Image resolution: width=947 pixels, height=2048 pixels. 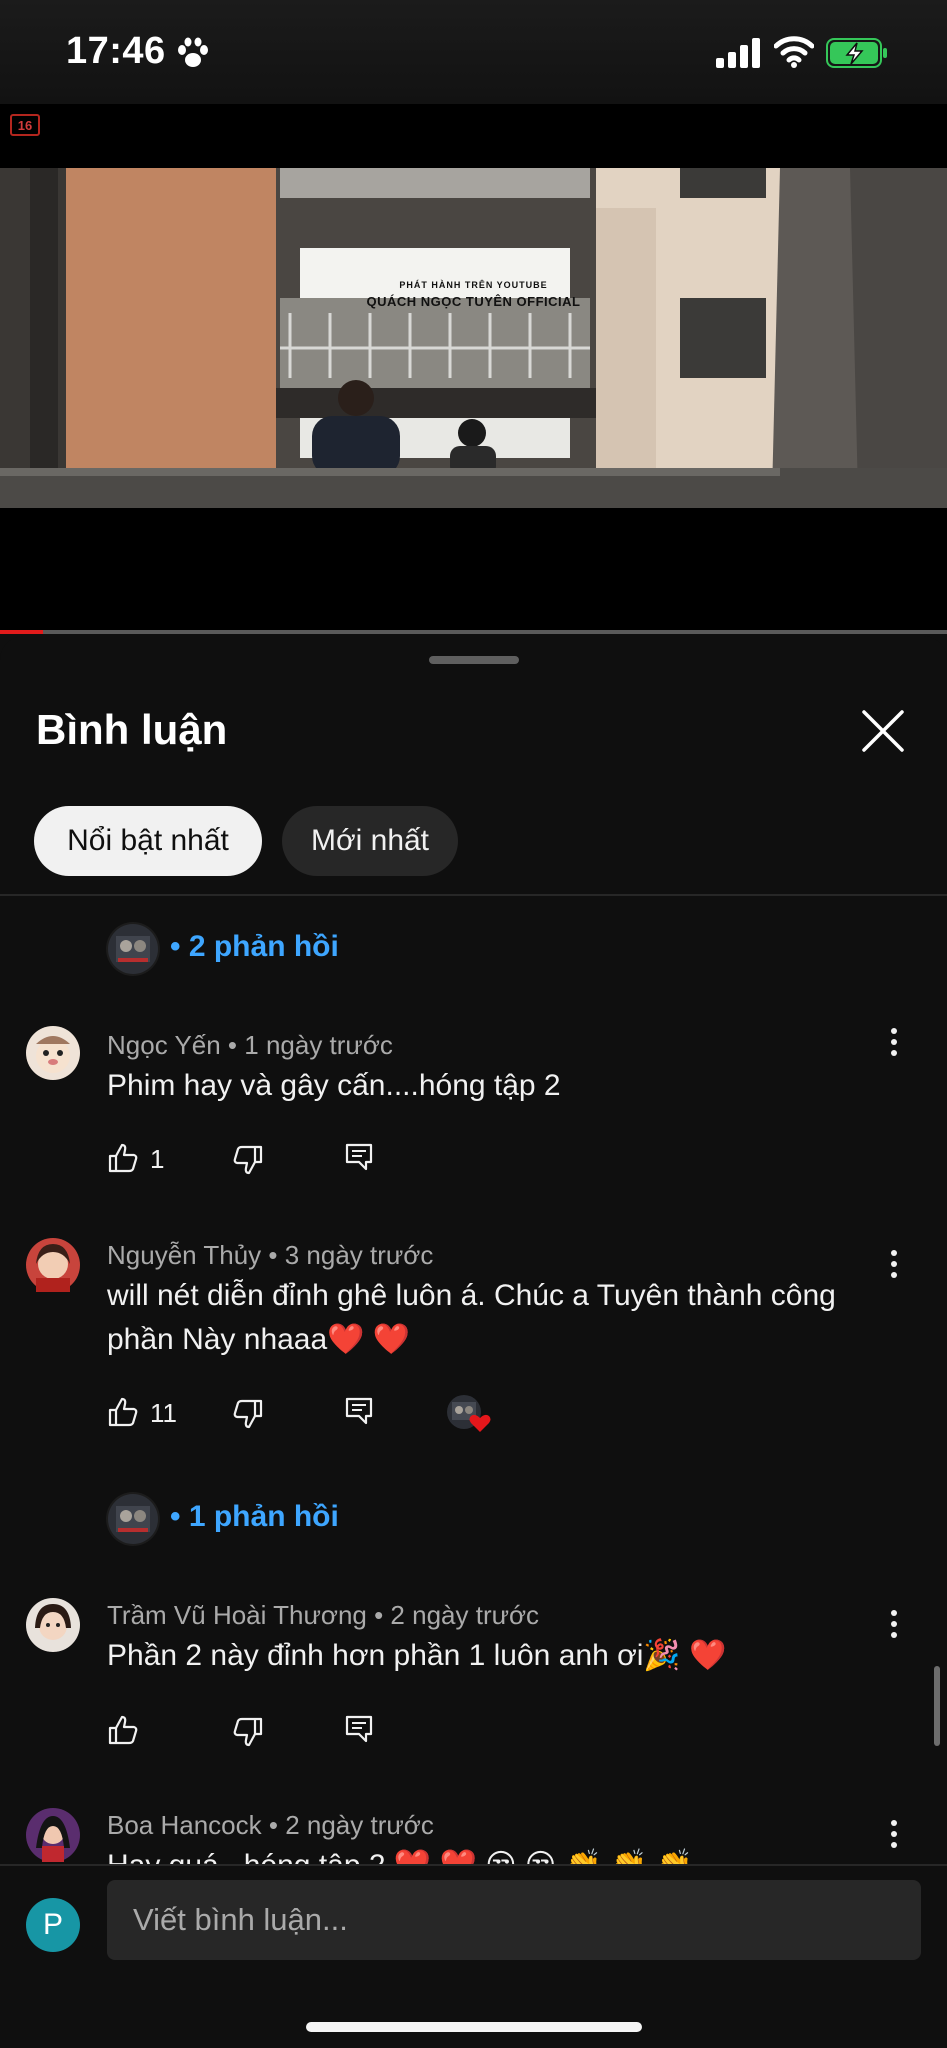 I want to click on comments-title: Bình luận, so click(x=132, y=729).